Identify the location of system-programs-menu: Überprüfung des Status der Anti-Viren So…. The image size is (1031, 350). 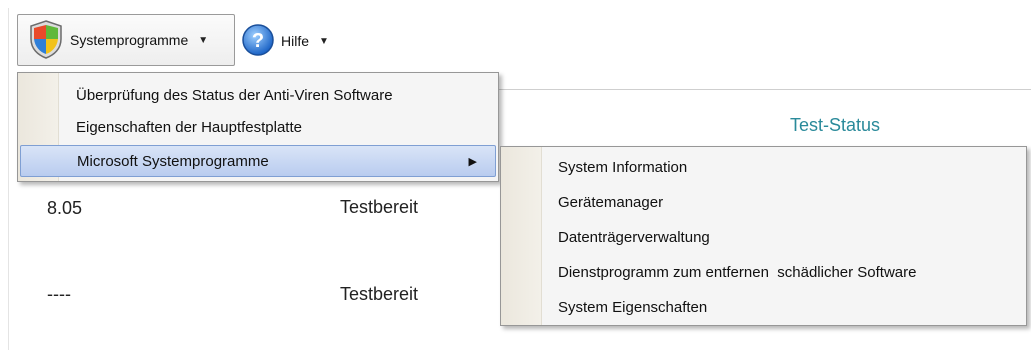
(258, 127).